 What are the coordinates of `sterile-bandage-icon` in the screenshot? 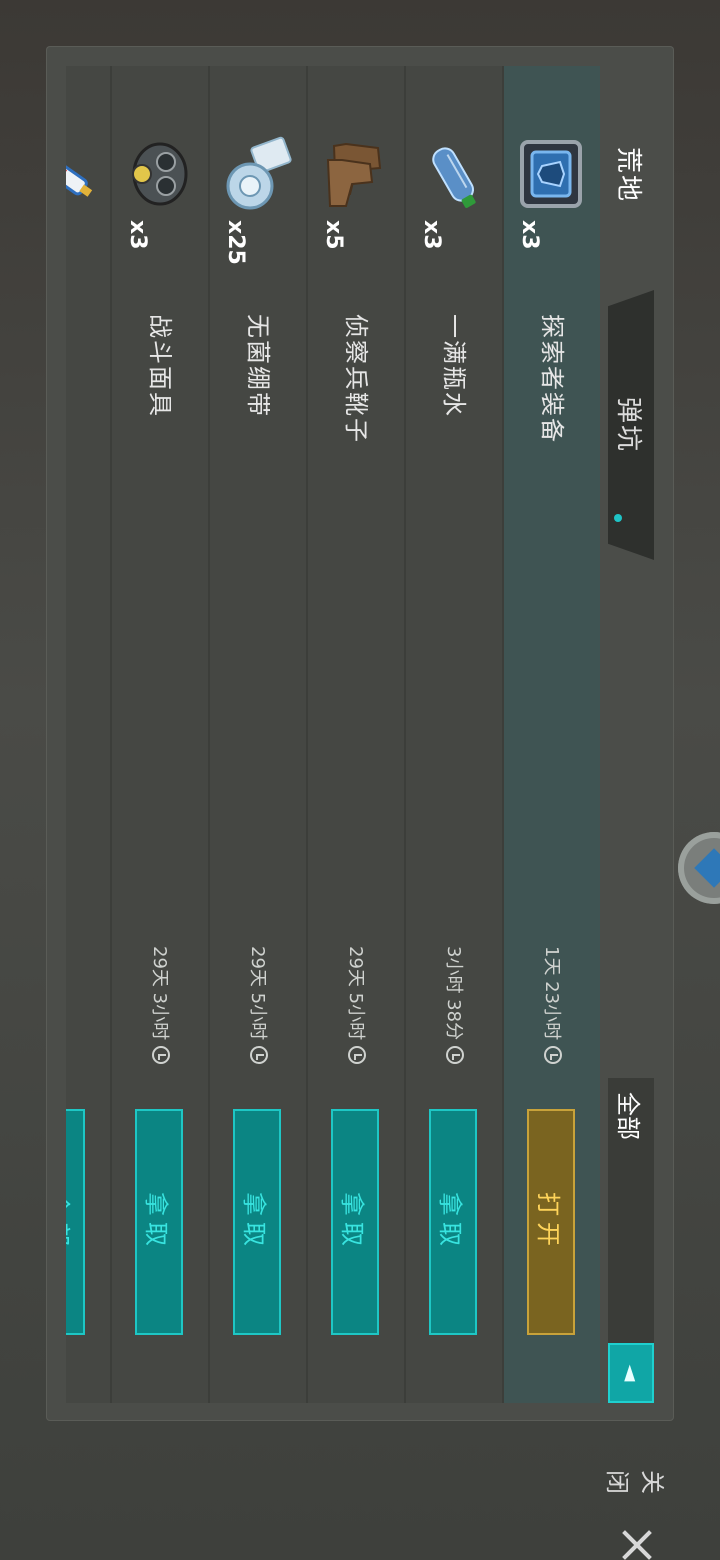 It's located at (259, 173).